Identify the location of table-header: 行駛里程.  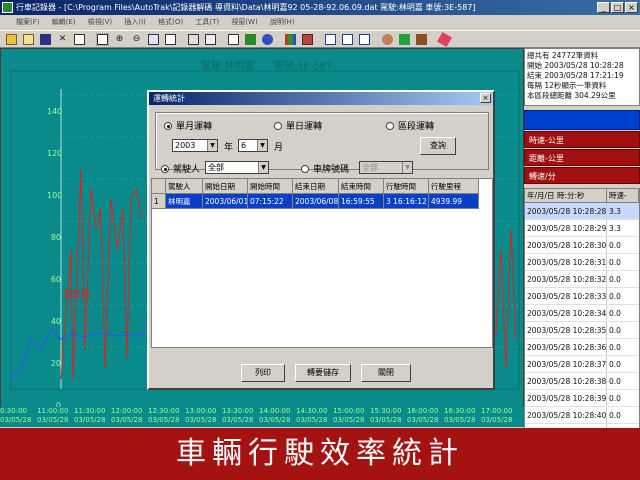
(454, 186).